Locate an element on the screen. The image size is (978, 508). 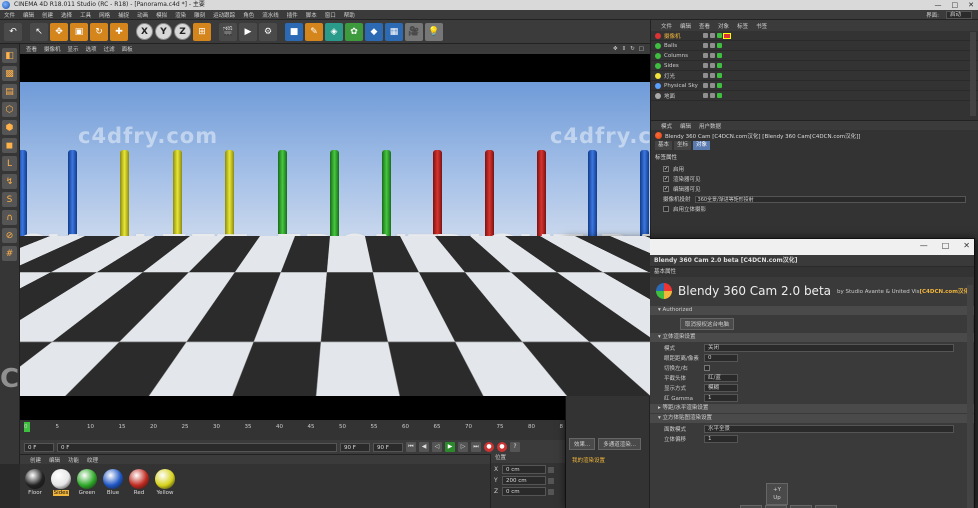
cube-icon: ■ is located at coordinates (294, 31).